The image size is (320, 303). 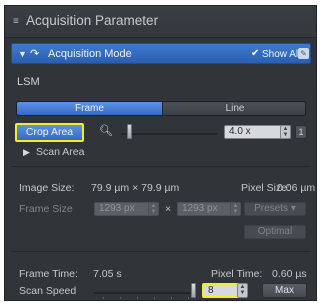 I want to click on tab-frame: Frame, so click(x=89, y=108).